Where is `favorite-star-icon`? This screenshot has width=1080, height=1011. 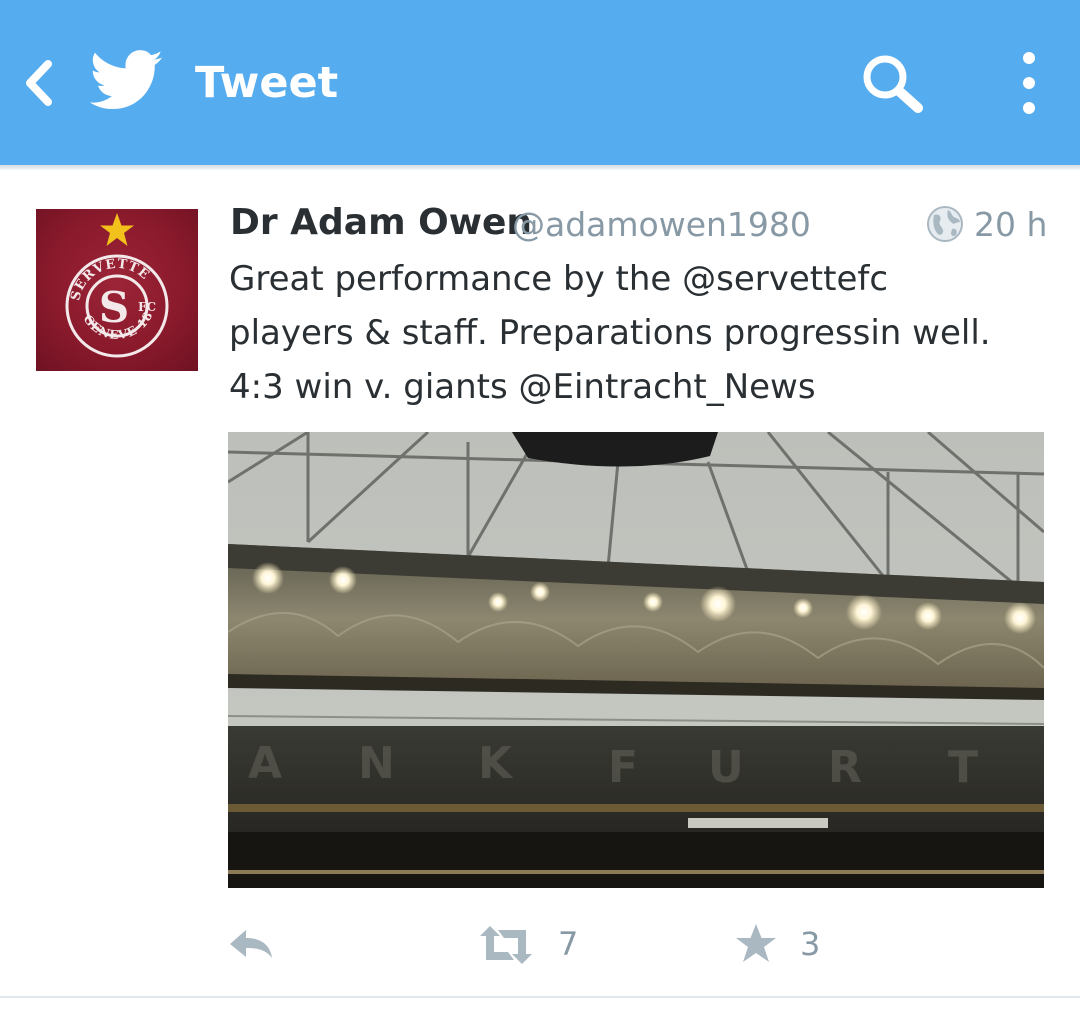 favorite-star-icon is located at coordinates (756, 943).